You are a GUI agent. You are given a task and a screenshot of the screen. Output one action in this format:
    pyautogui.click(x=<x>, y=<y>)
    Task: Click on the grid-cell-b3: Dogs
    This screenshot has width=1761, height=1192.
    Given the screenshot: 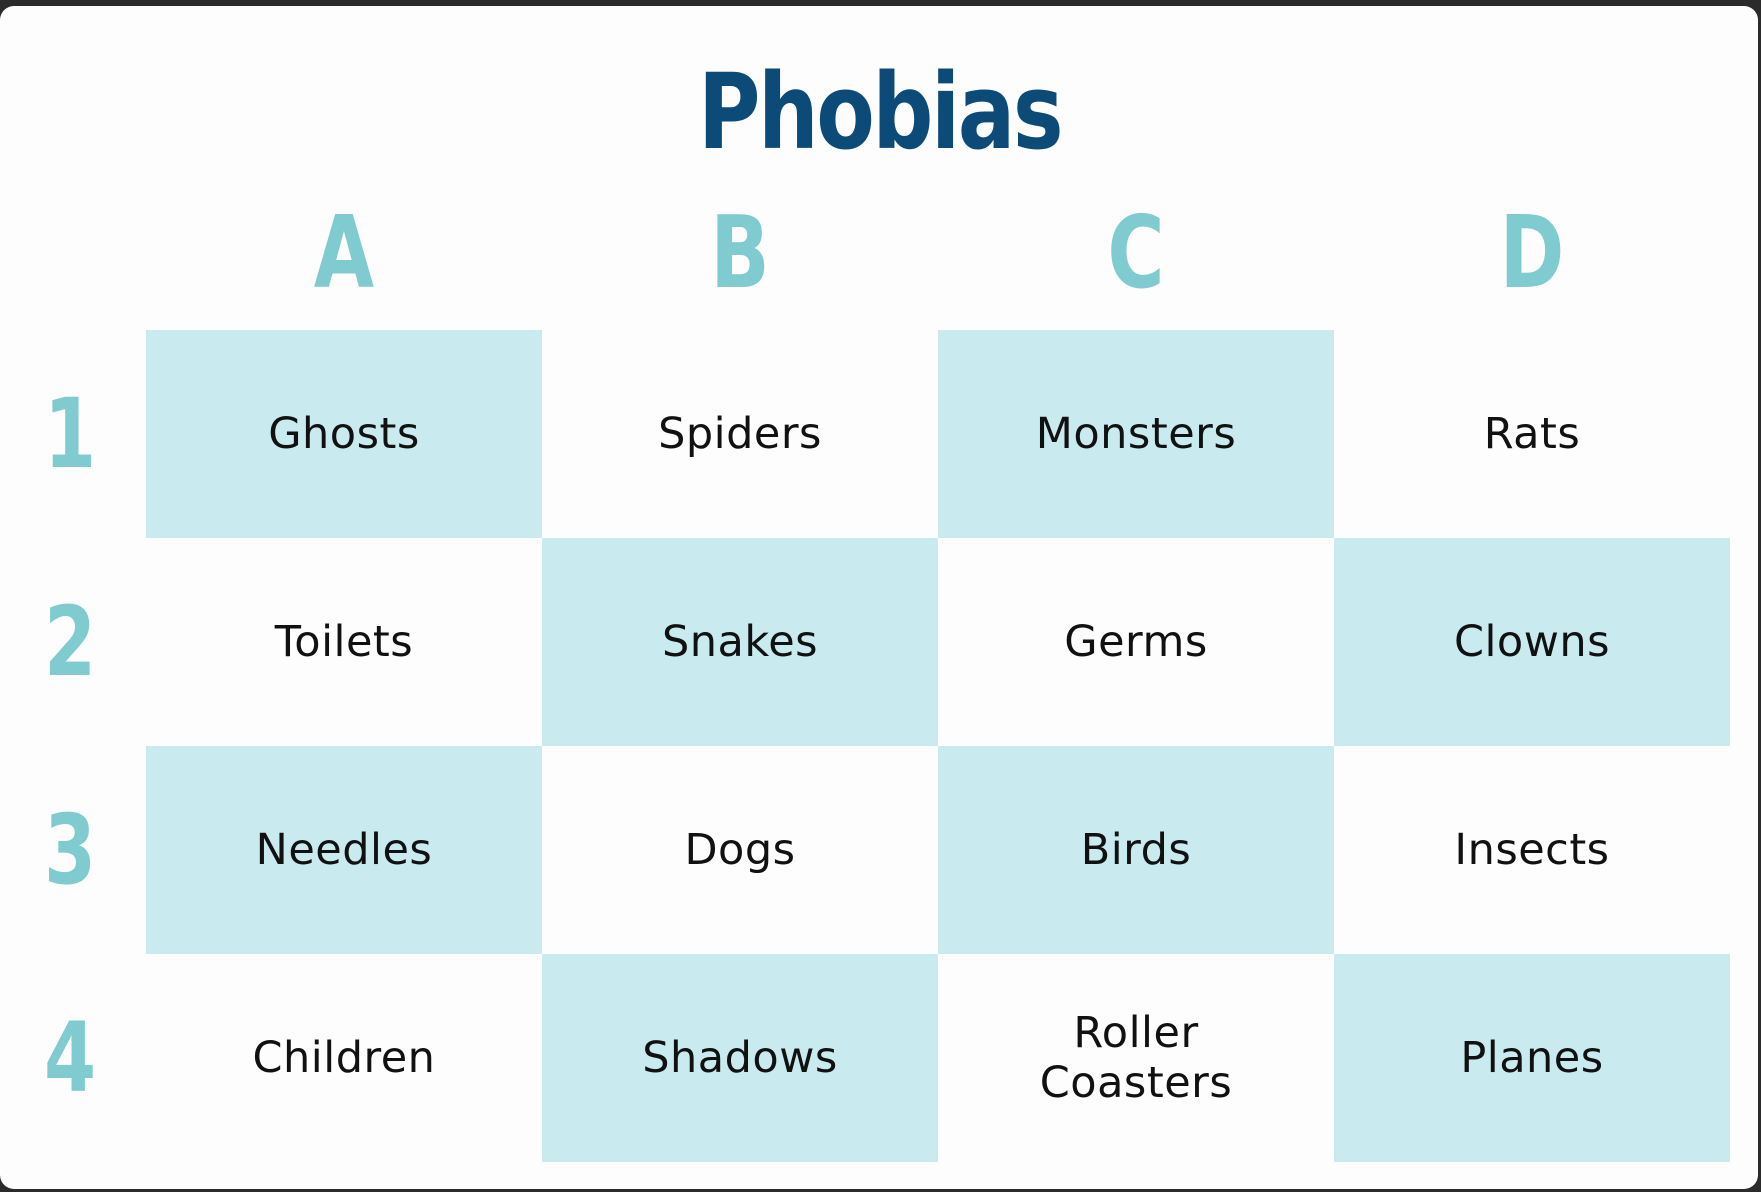 What is the action you would take?
    pyautogui.click(x=740, y=850)
    